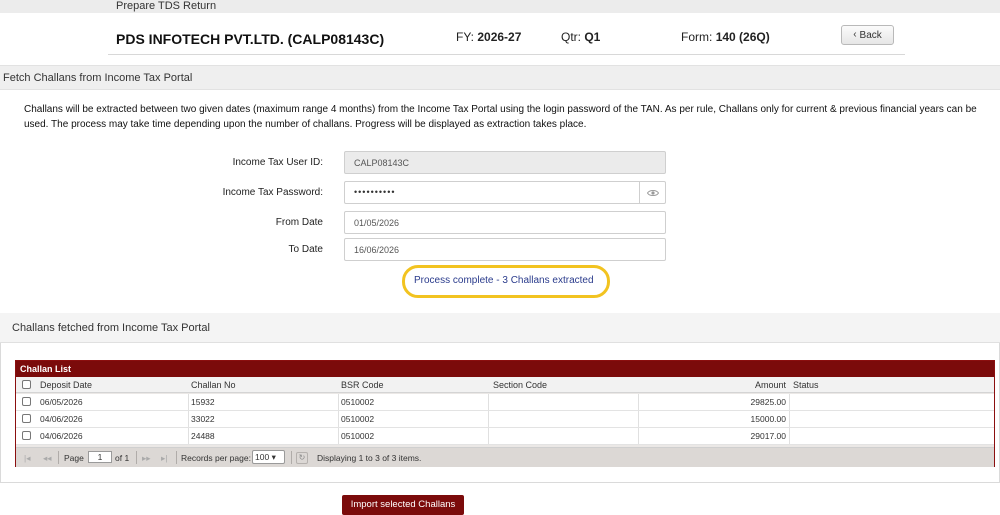 This screenshot has height=515, width=1000. What do you see at coordinates (500, 6) in the screenshot?
I see `top-bar: Prepare TDS Return` at bounding box center [500, 6].